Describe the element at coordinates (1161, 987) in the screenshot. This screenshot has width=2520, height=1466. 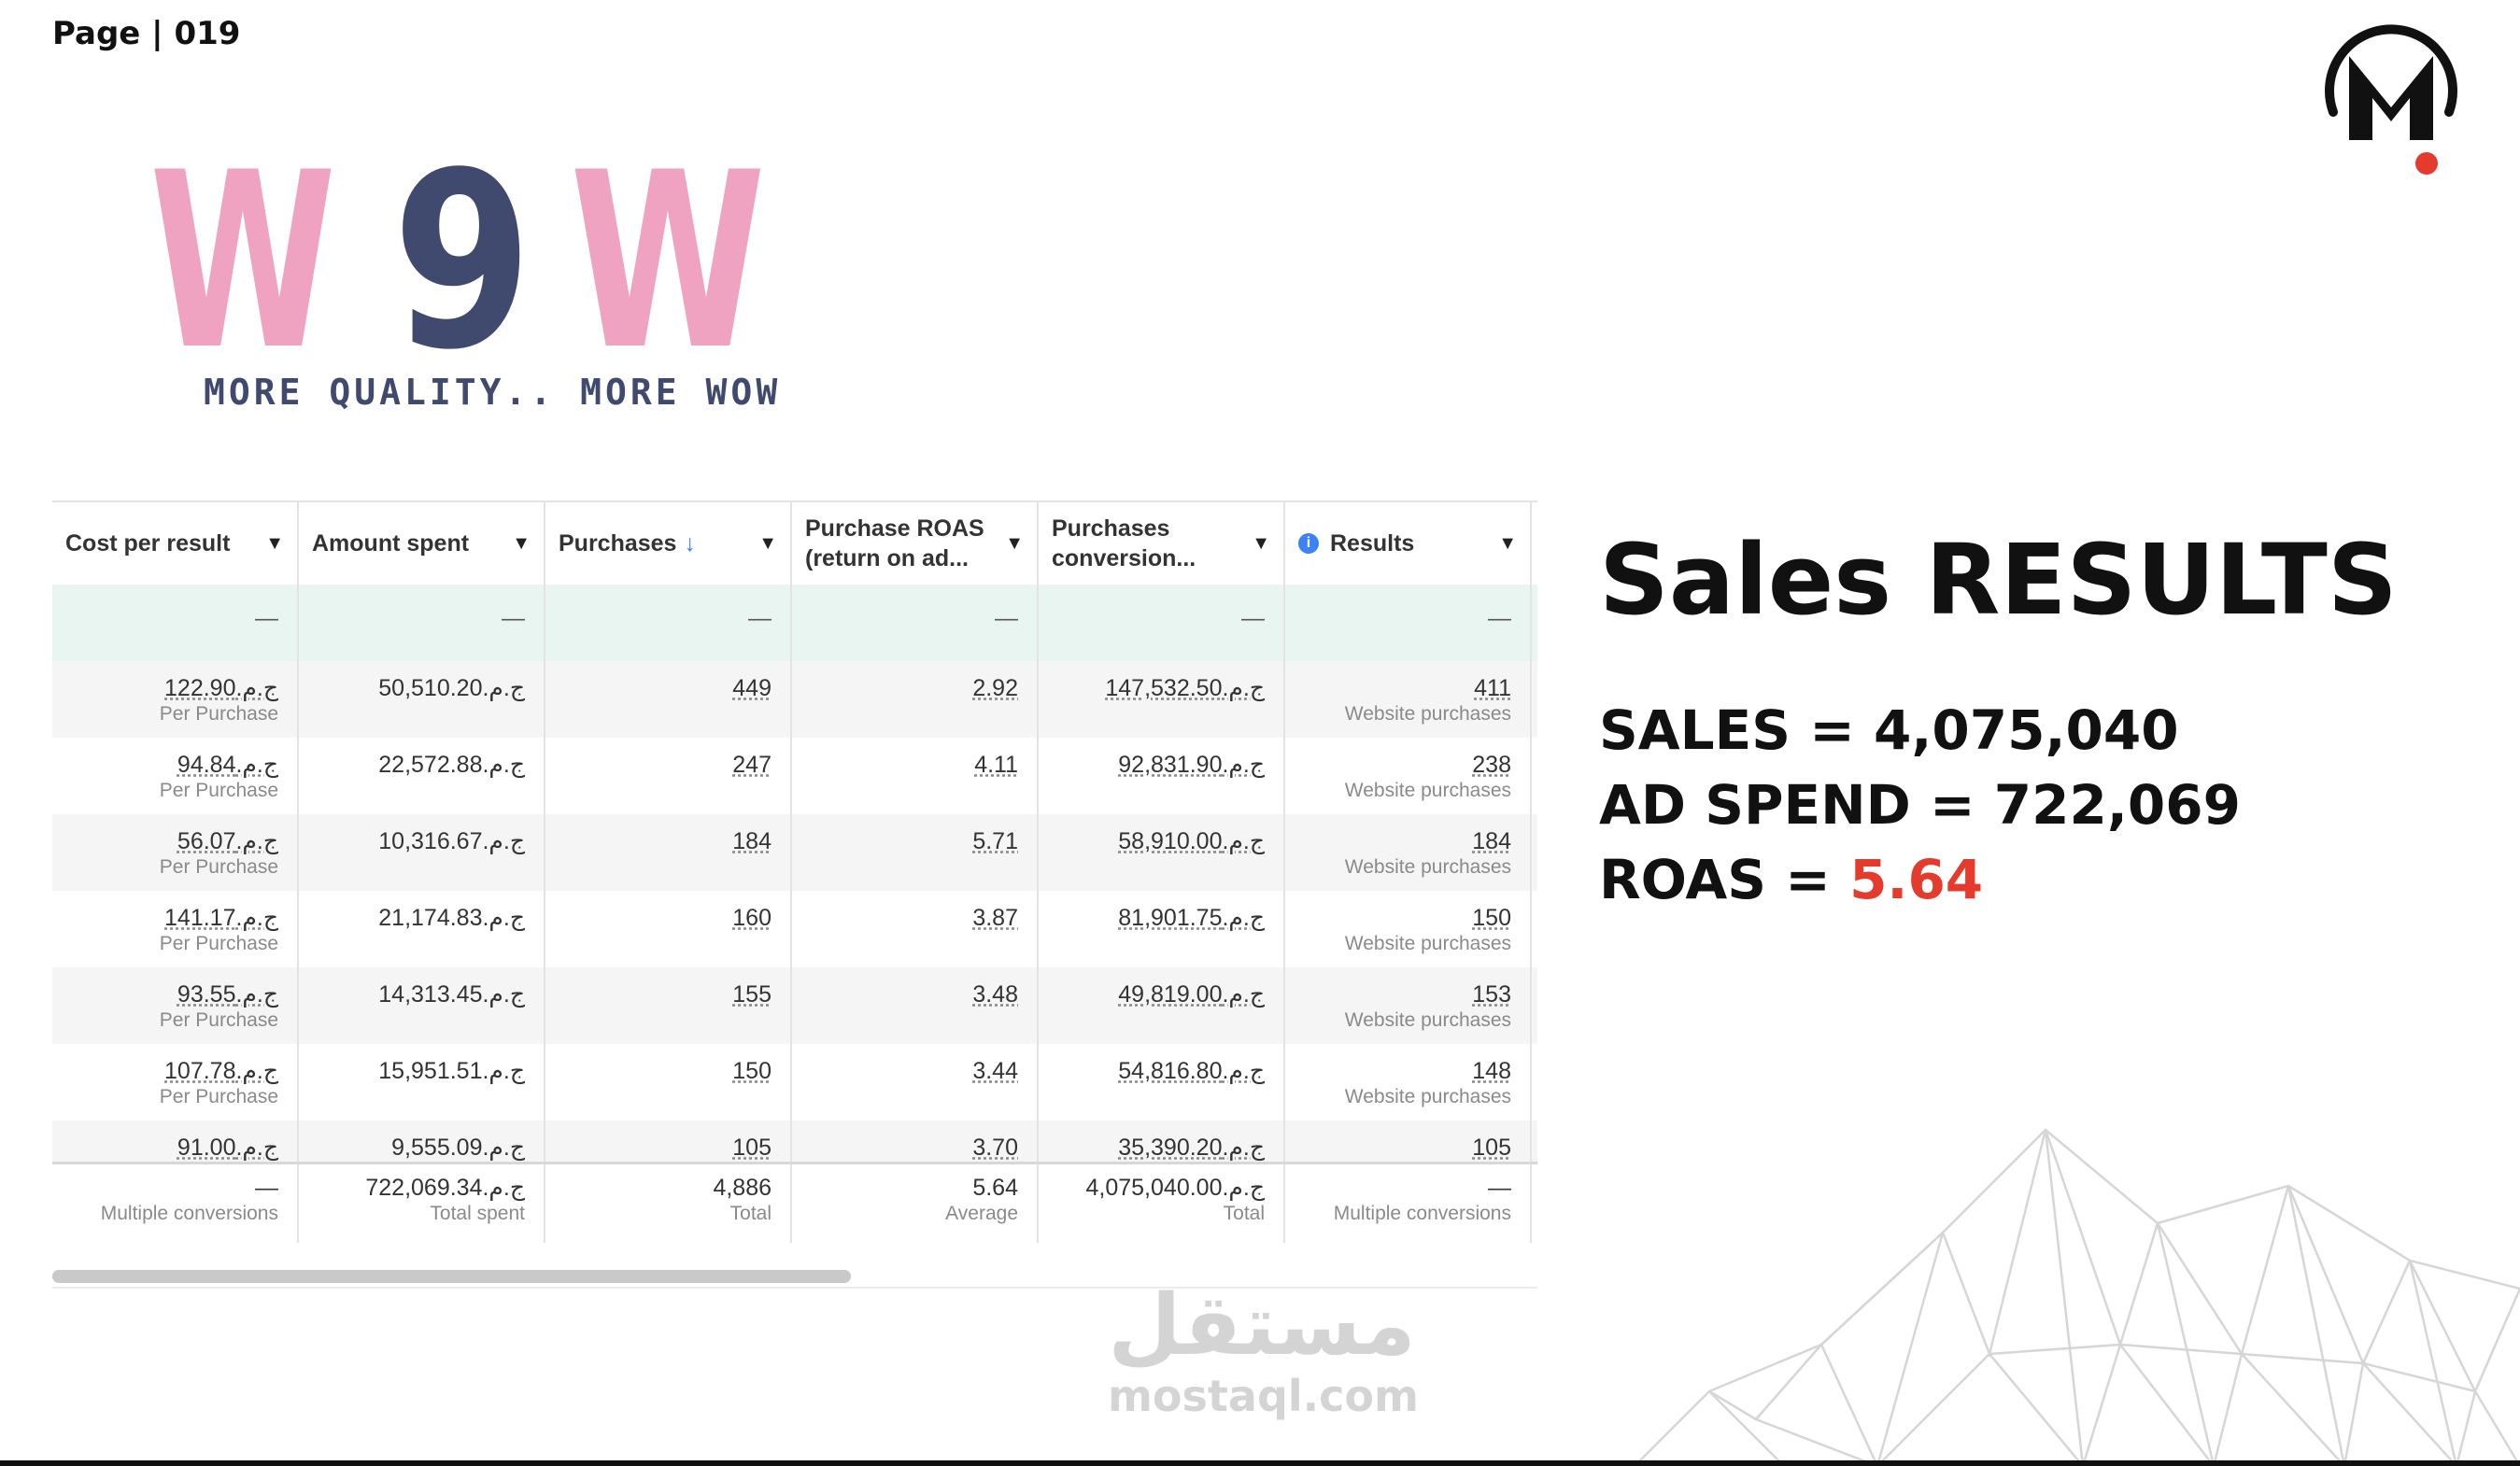
I see `conversion-cell-value: ج.م.49,819.00` at that location.